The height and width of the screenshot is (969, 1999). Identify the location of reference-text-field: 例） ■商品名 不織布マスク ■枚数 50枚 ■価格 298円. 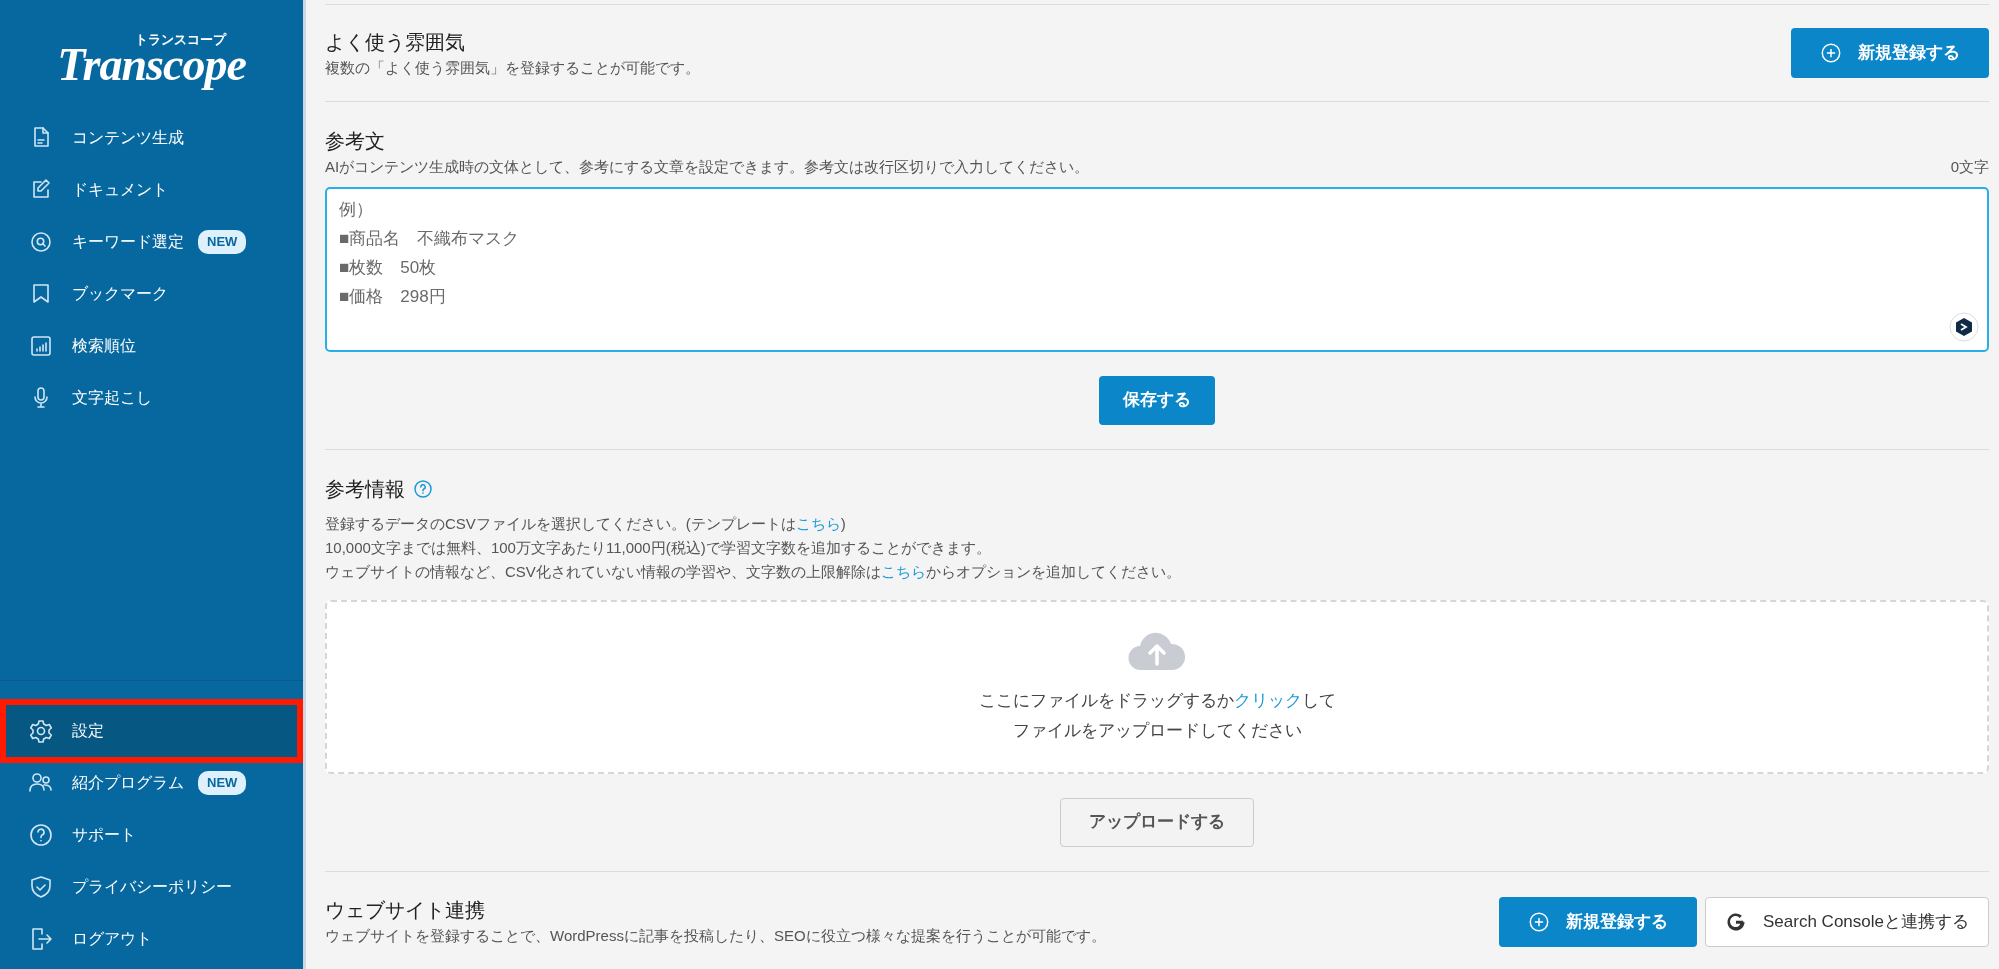
(1157, 269).